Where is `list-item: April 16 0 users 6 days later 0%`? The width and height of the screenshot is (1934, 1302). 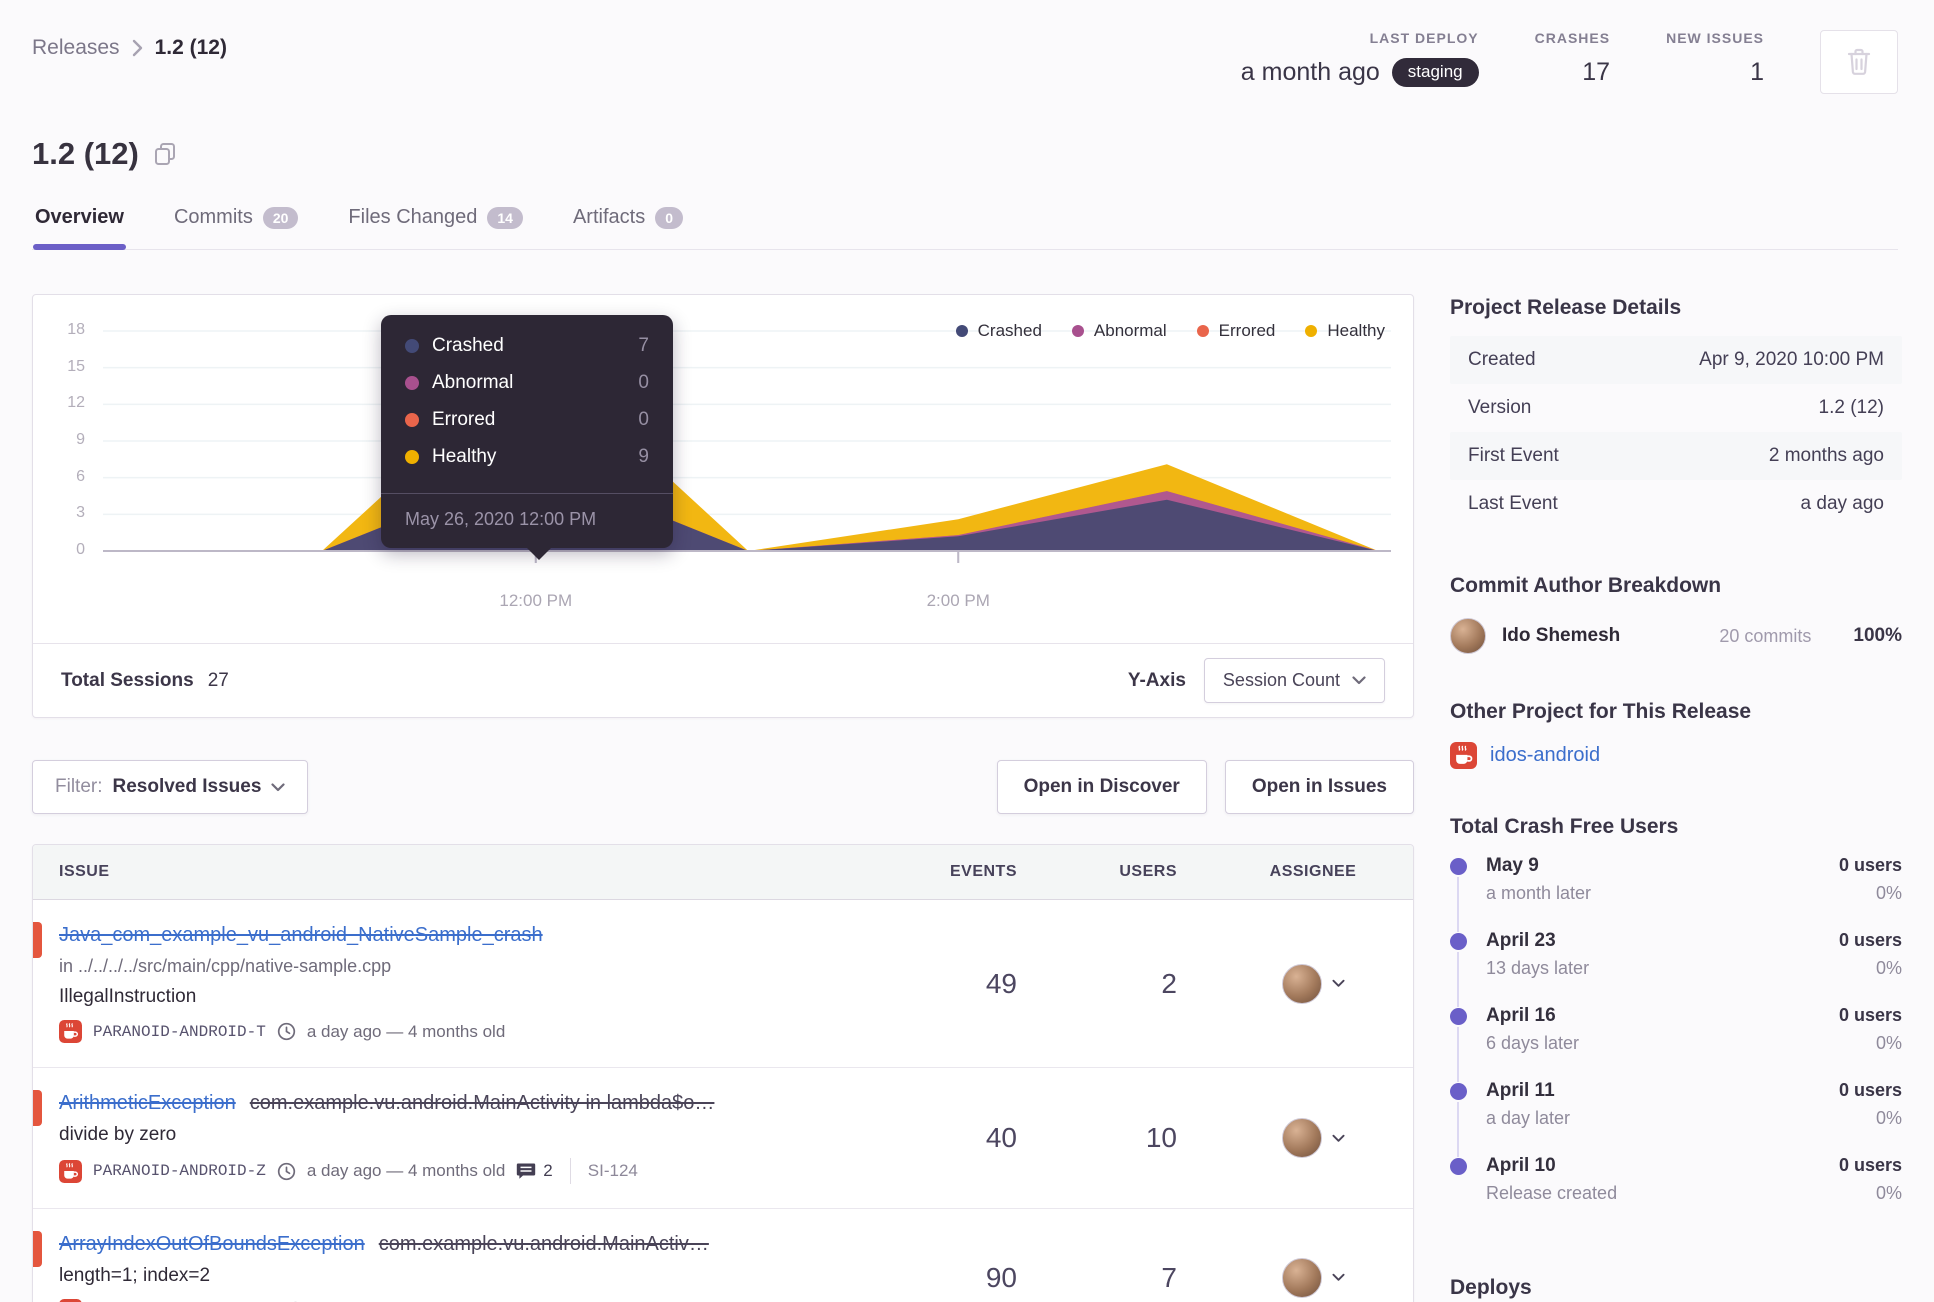 list-item: April 16 0 users 6 days later 0% is located at coordinates (1676, 1043).